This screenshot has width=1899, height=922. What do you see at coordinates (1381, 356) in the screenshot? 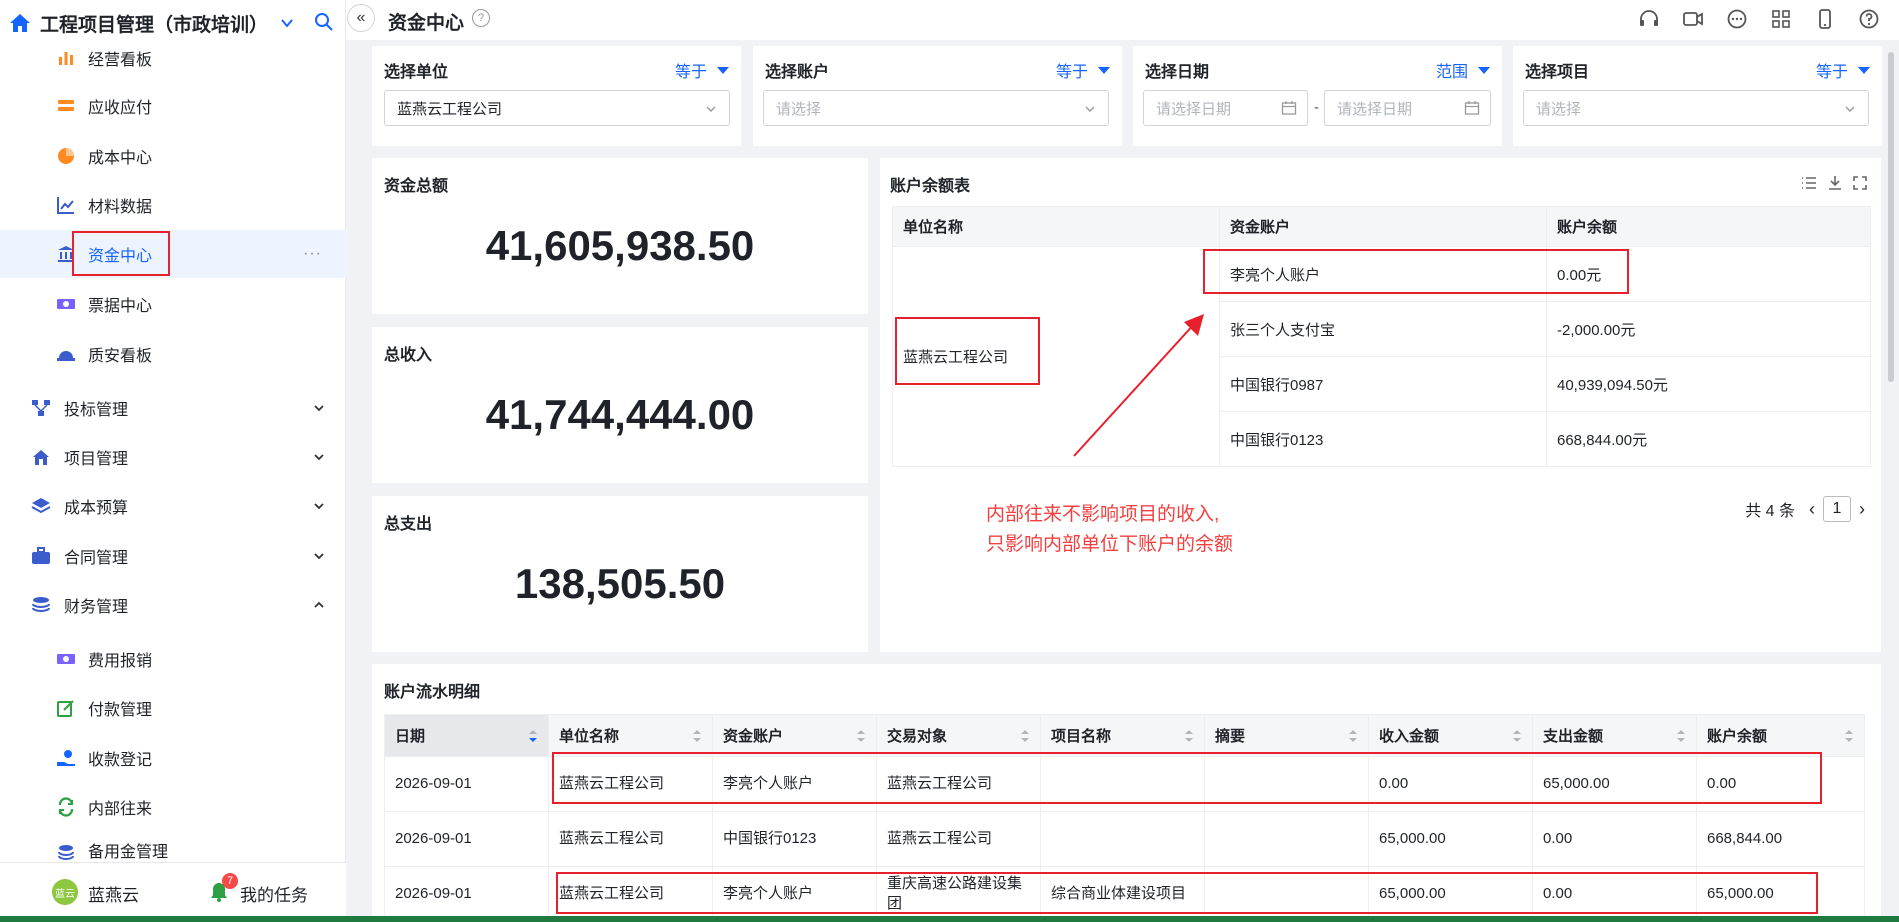
I see `table-row: 蓝燕云工程公司 李亮个人账户 0.00元` at bounding box center [1381, 356].